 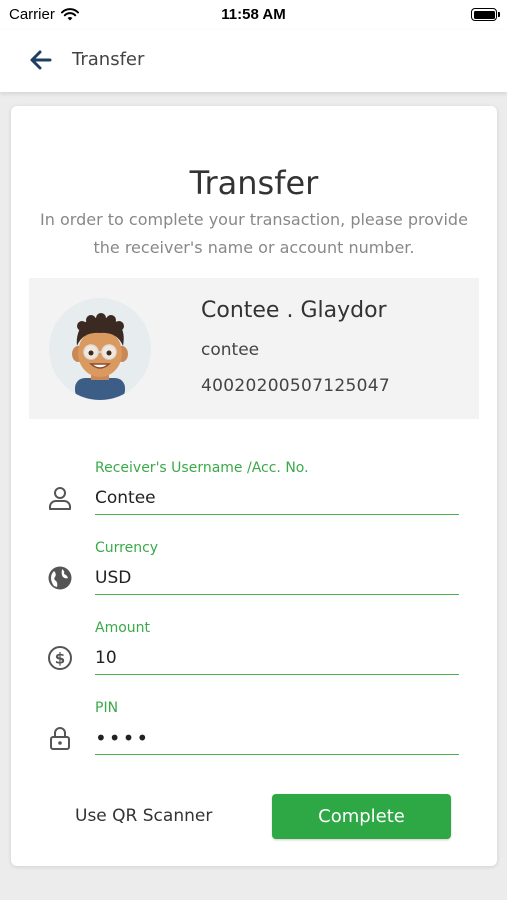 I want to click on status-time: 11:58 AM, so click(x=253, y=14).